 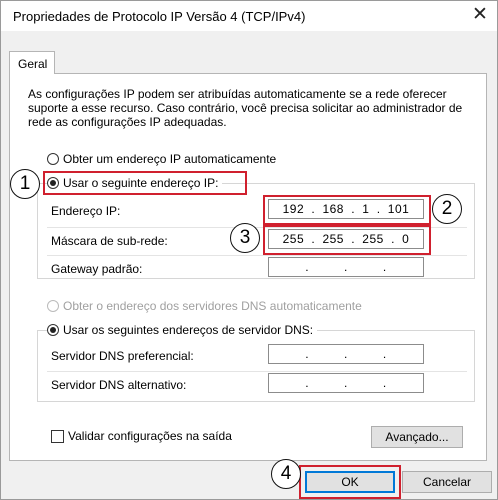 What do you see at coordinates (109, 241) in the screenshot?
I see `subnet-mask-label: Máscara de sub-rede:` at bounding box center [109, 241].